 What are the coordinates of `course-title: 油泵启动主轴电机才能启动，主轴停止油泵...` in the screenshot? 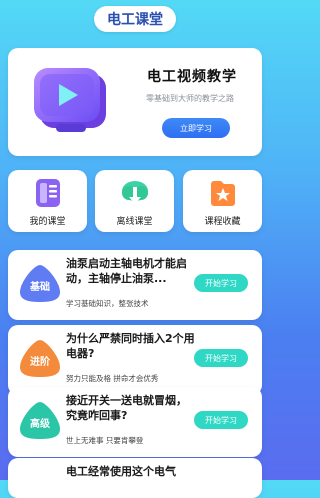 It's located at (126, 271).